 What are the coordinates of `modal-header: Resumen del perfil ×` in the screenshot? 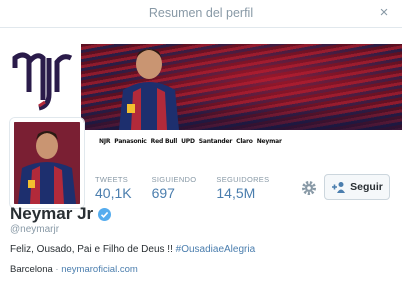 It's located at (201, 14).